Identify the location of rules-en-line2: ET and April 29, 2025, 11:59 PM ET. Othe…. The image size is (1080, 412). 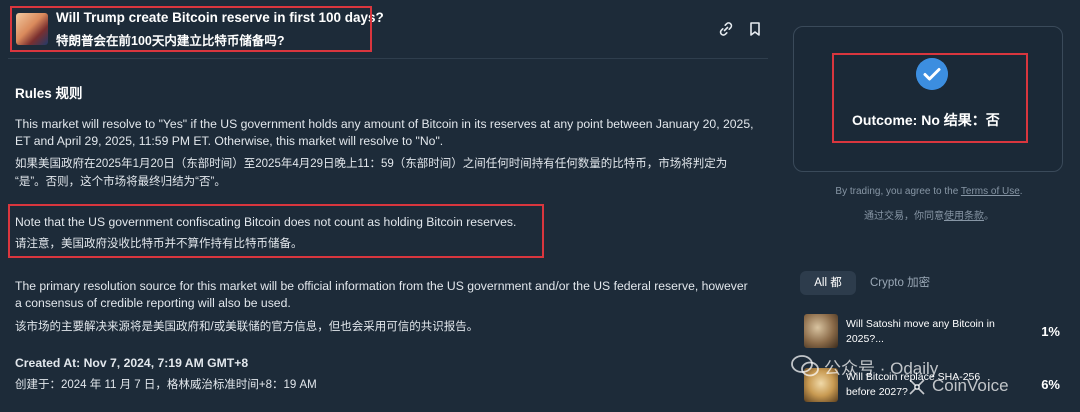
(229, 141).